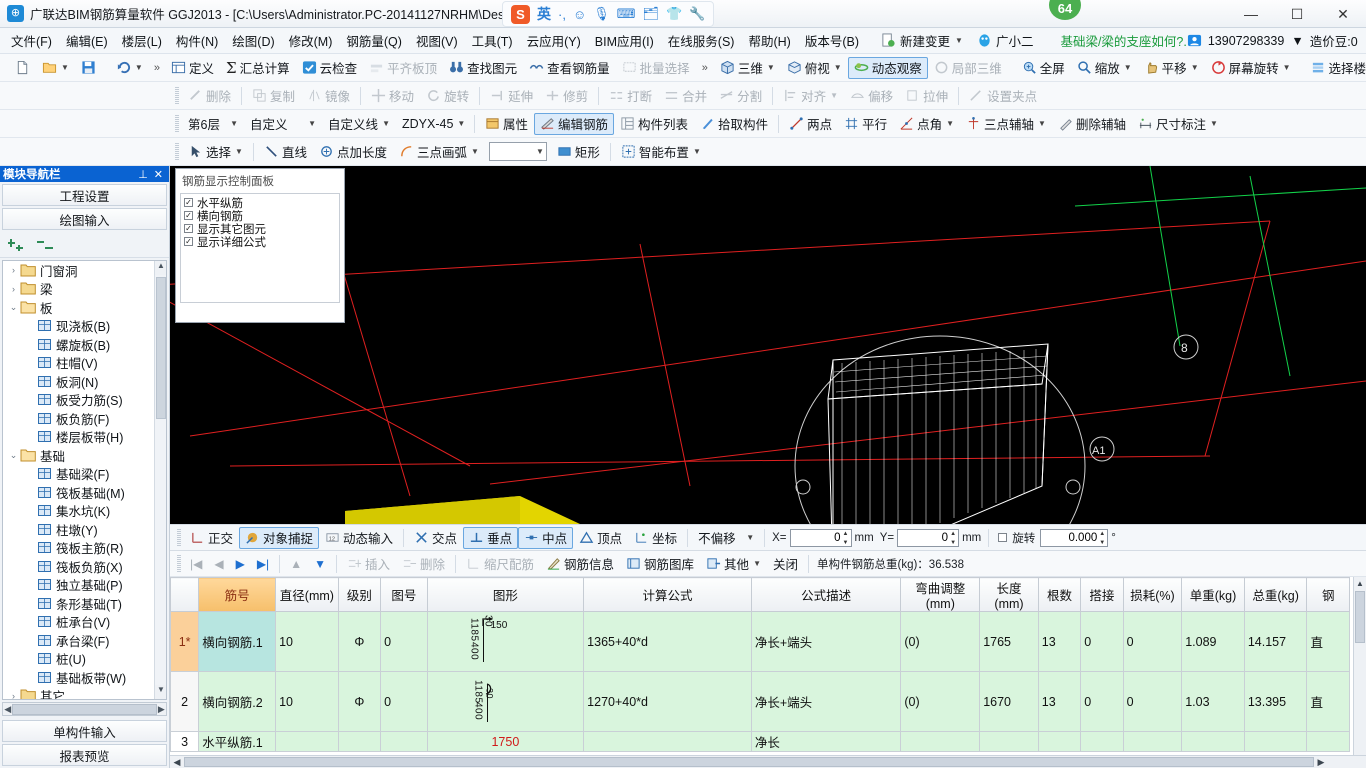 The height and width of the screenshot is (768, 1366). I want to click on x-stepper: ▲ ▼, so click(846, 538).